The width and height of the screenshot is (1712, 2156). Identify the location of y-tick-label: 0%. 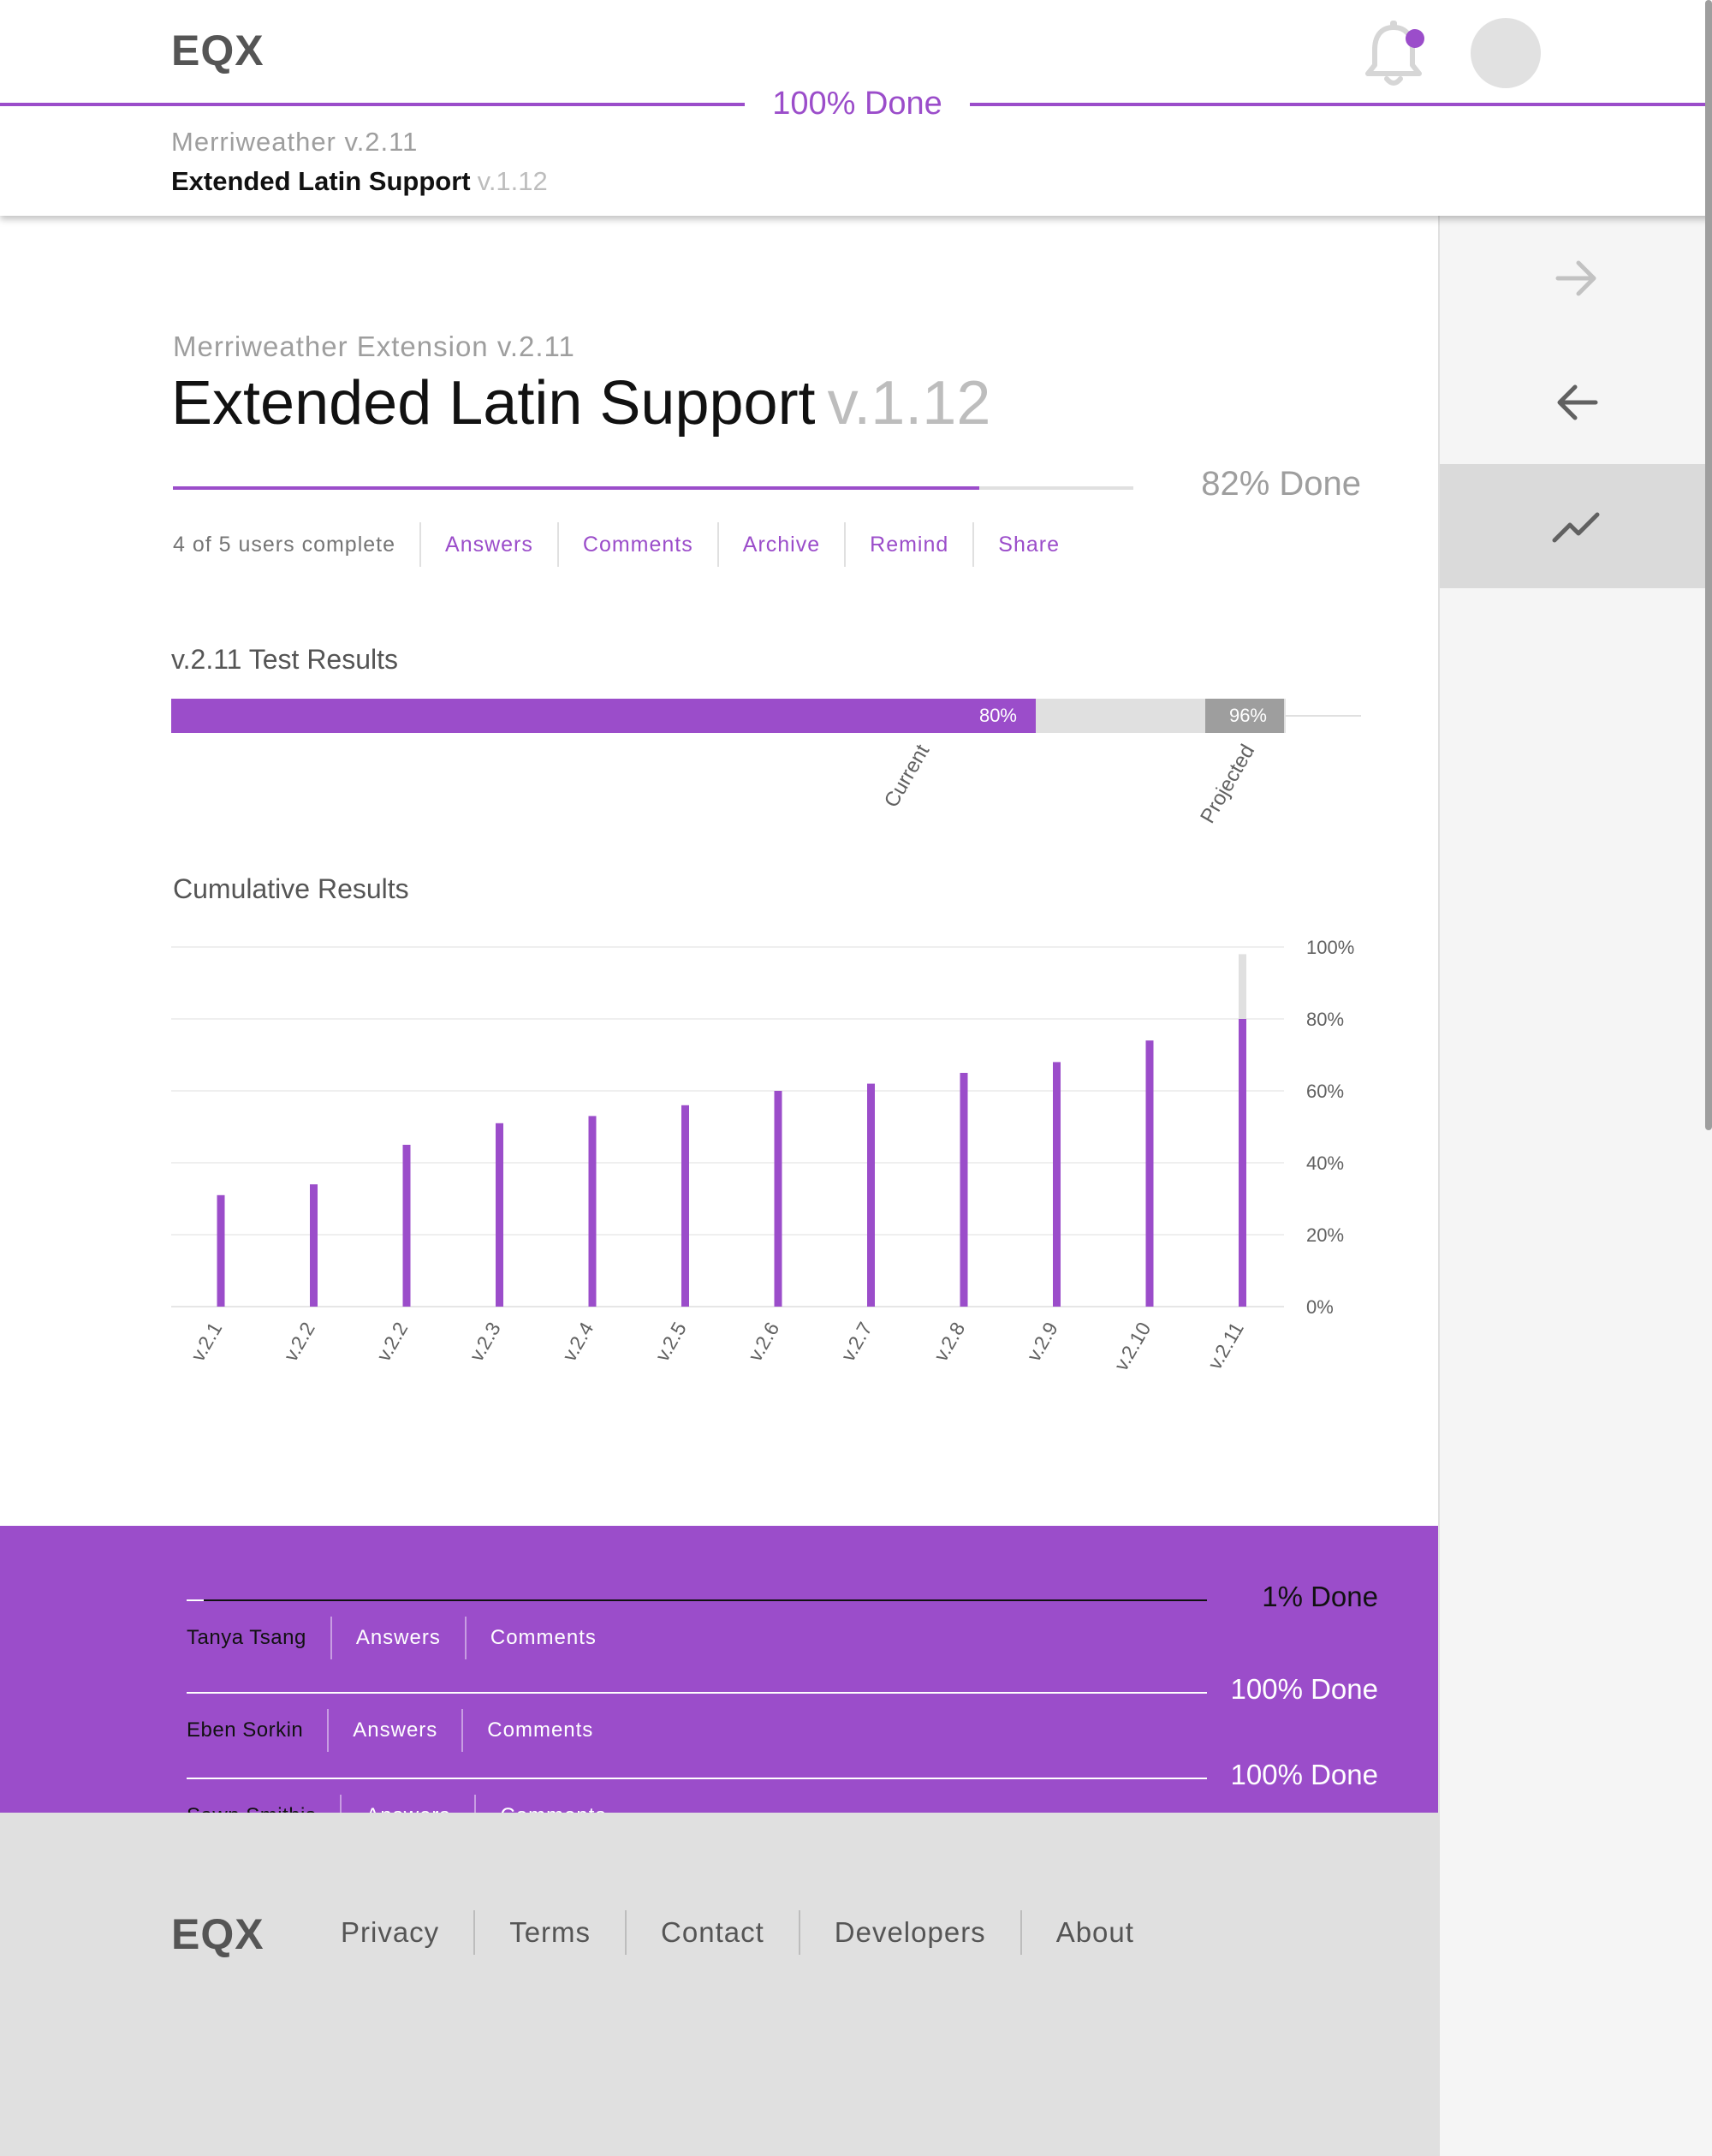
(1320, 1307).